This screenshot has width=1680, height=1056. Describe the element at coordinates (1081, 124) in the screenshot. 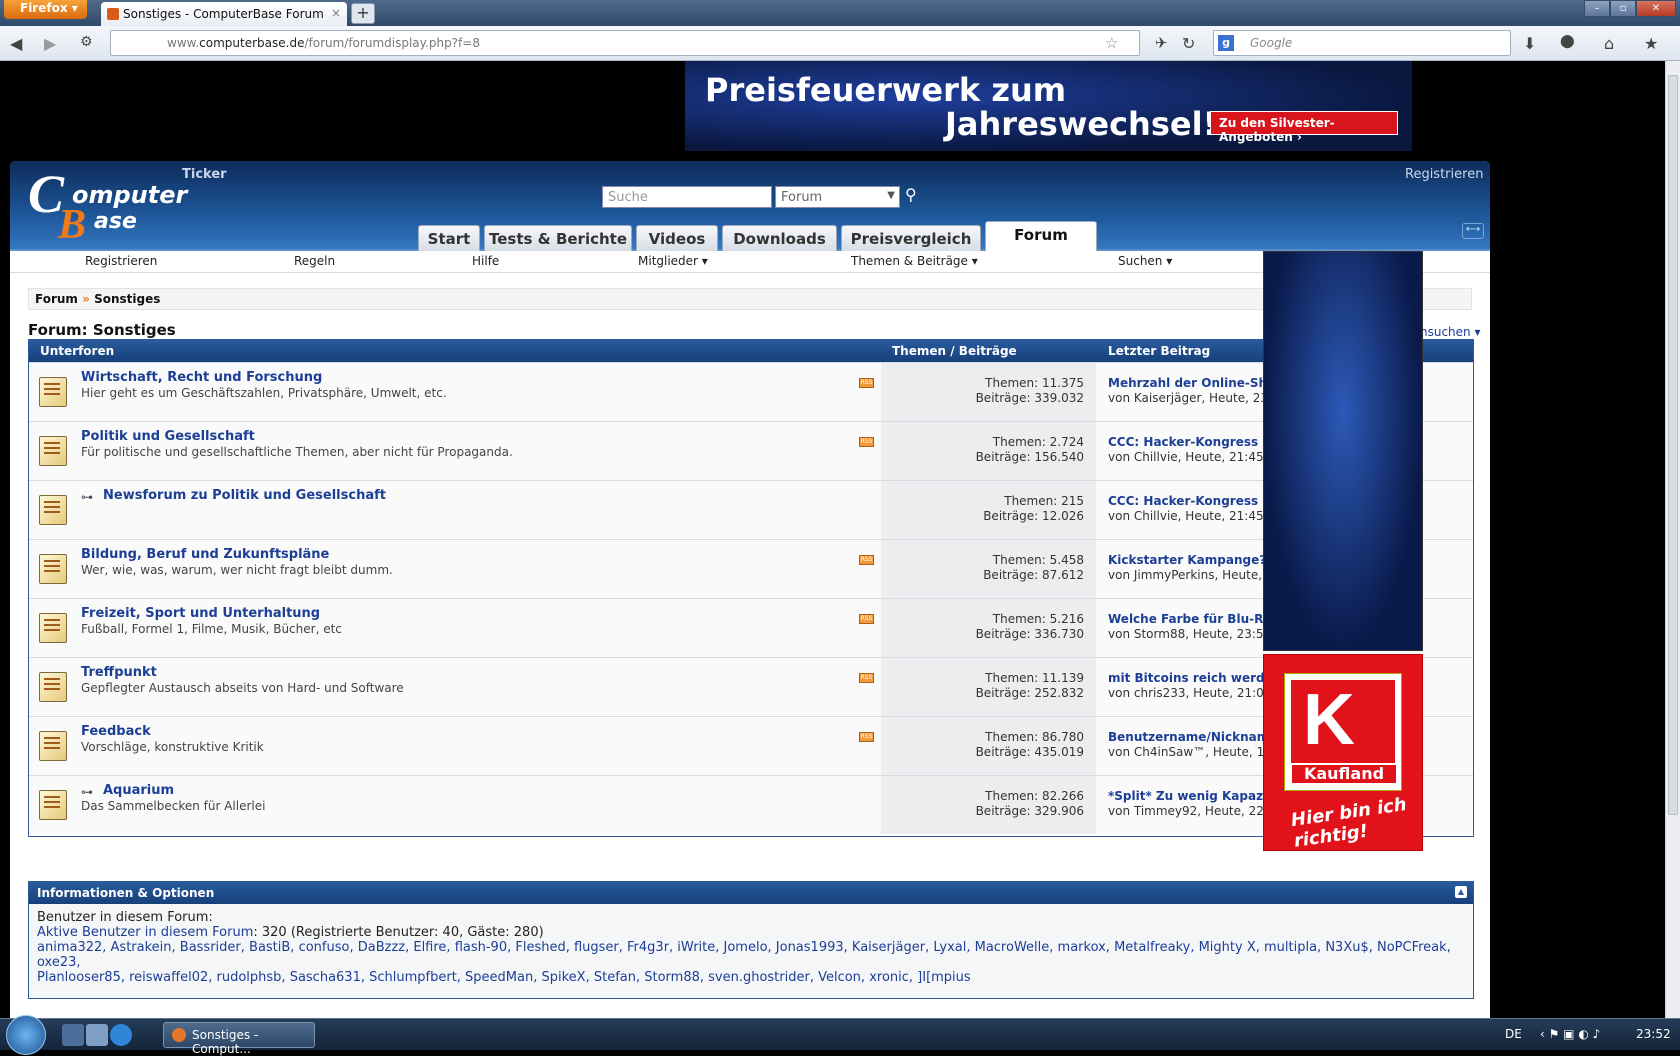

I see `banner-line2: Jahreswechsel!` at that location.